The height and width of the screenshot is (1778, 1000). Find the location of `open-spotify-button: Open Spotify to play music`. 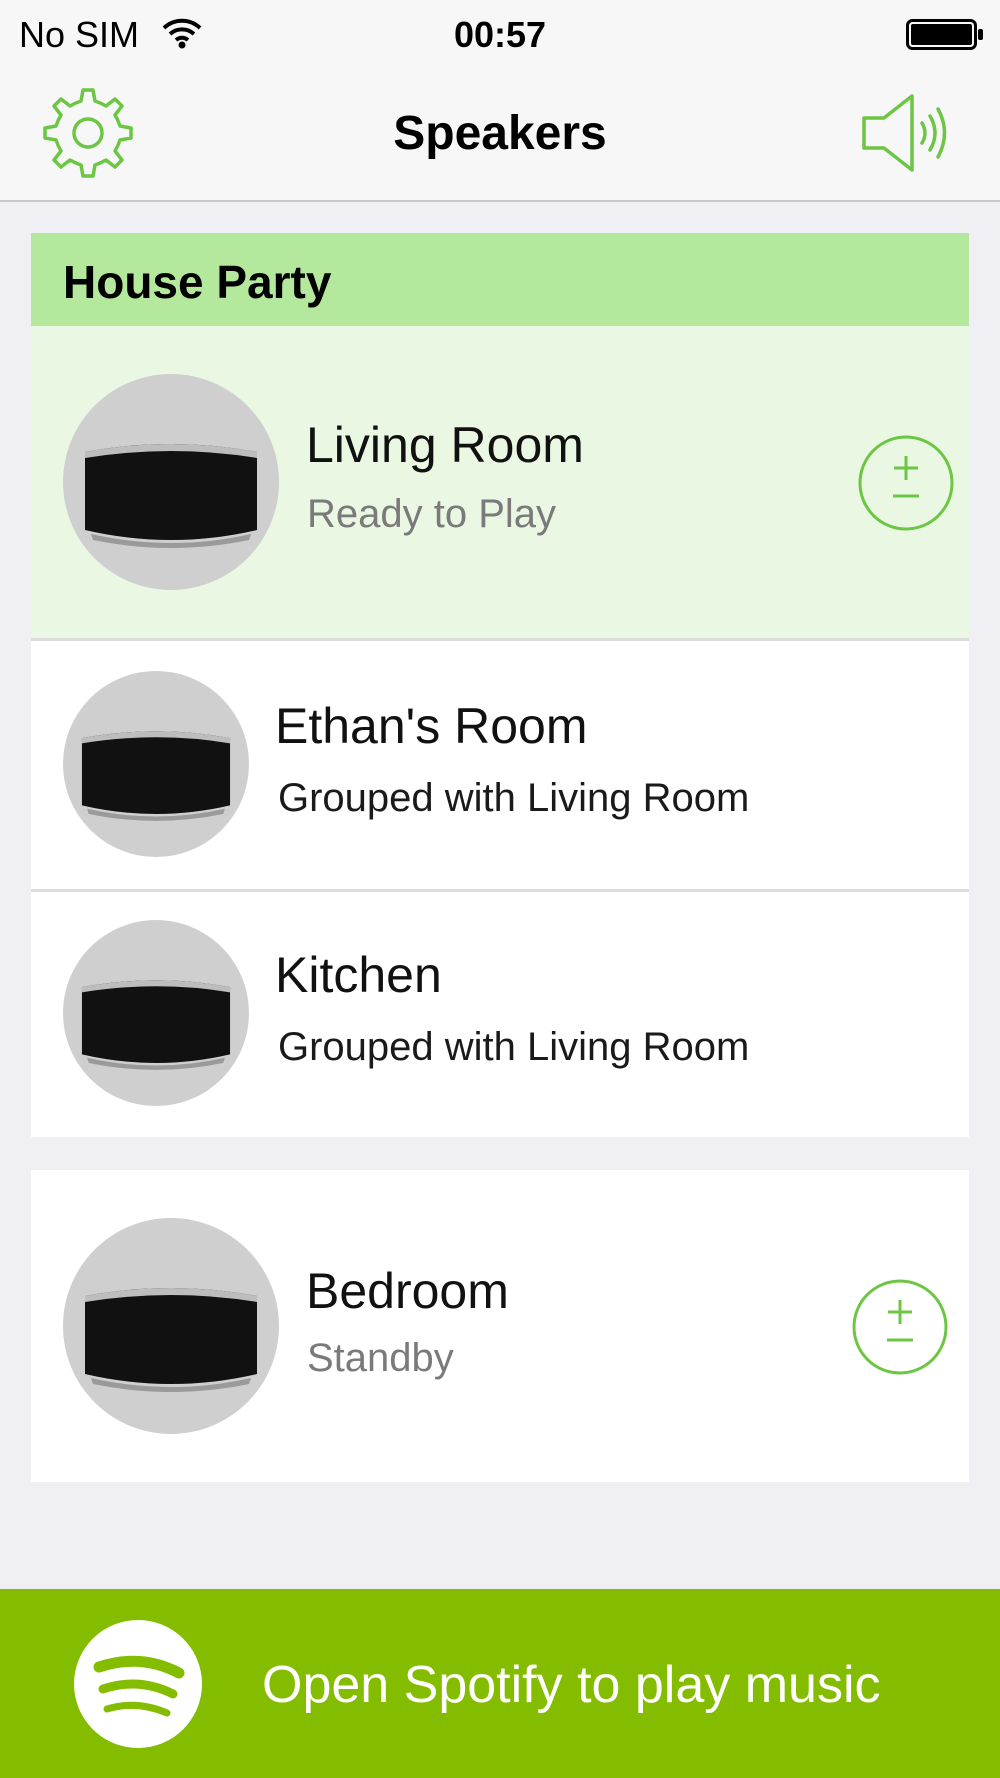

open-spotify-button: Open Spotify to play music is located at coordinates (500, 1683).